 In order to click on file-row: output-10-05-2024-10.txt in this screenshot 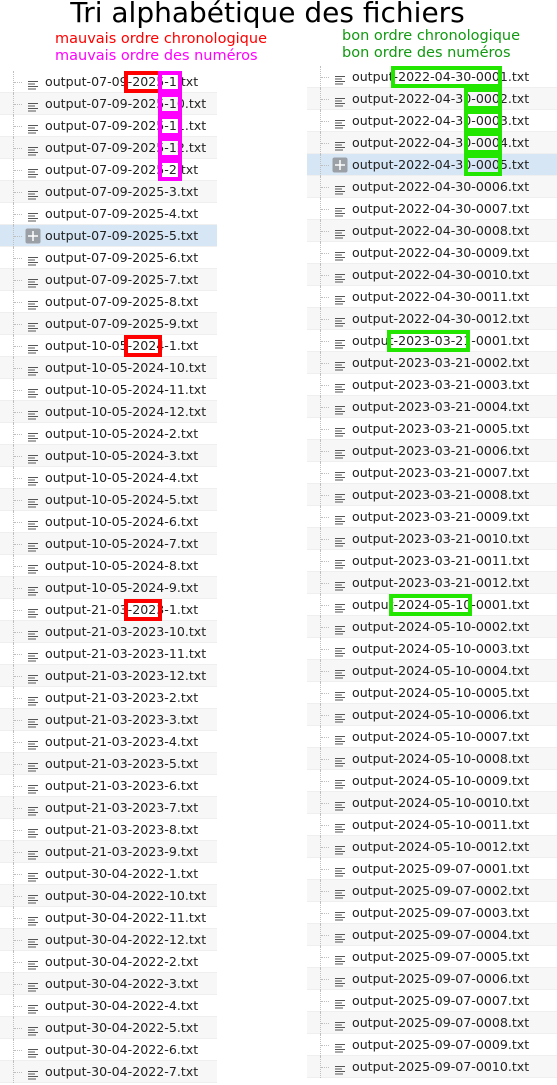, I will do `click(108, 368)`.